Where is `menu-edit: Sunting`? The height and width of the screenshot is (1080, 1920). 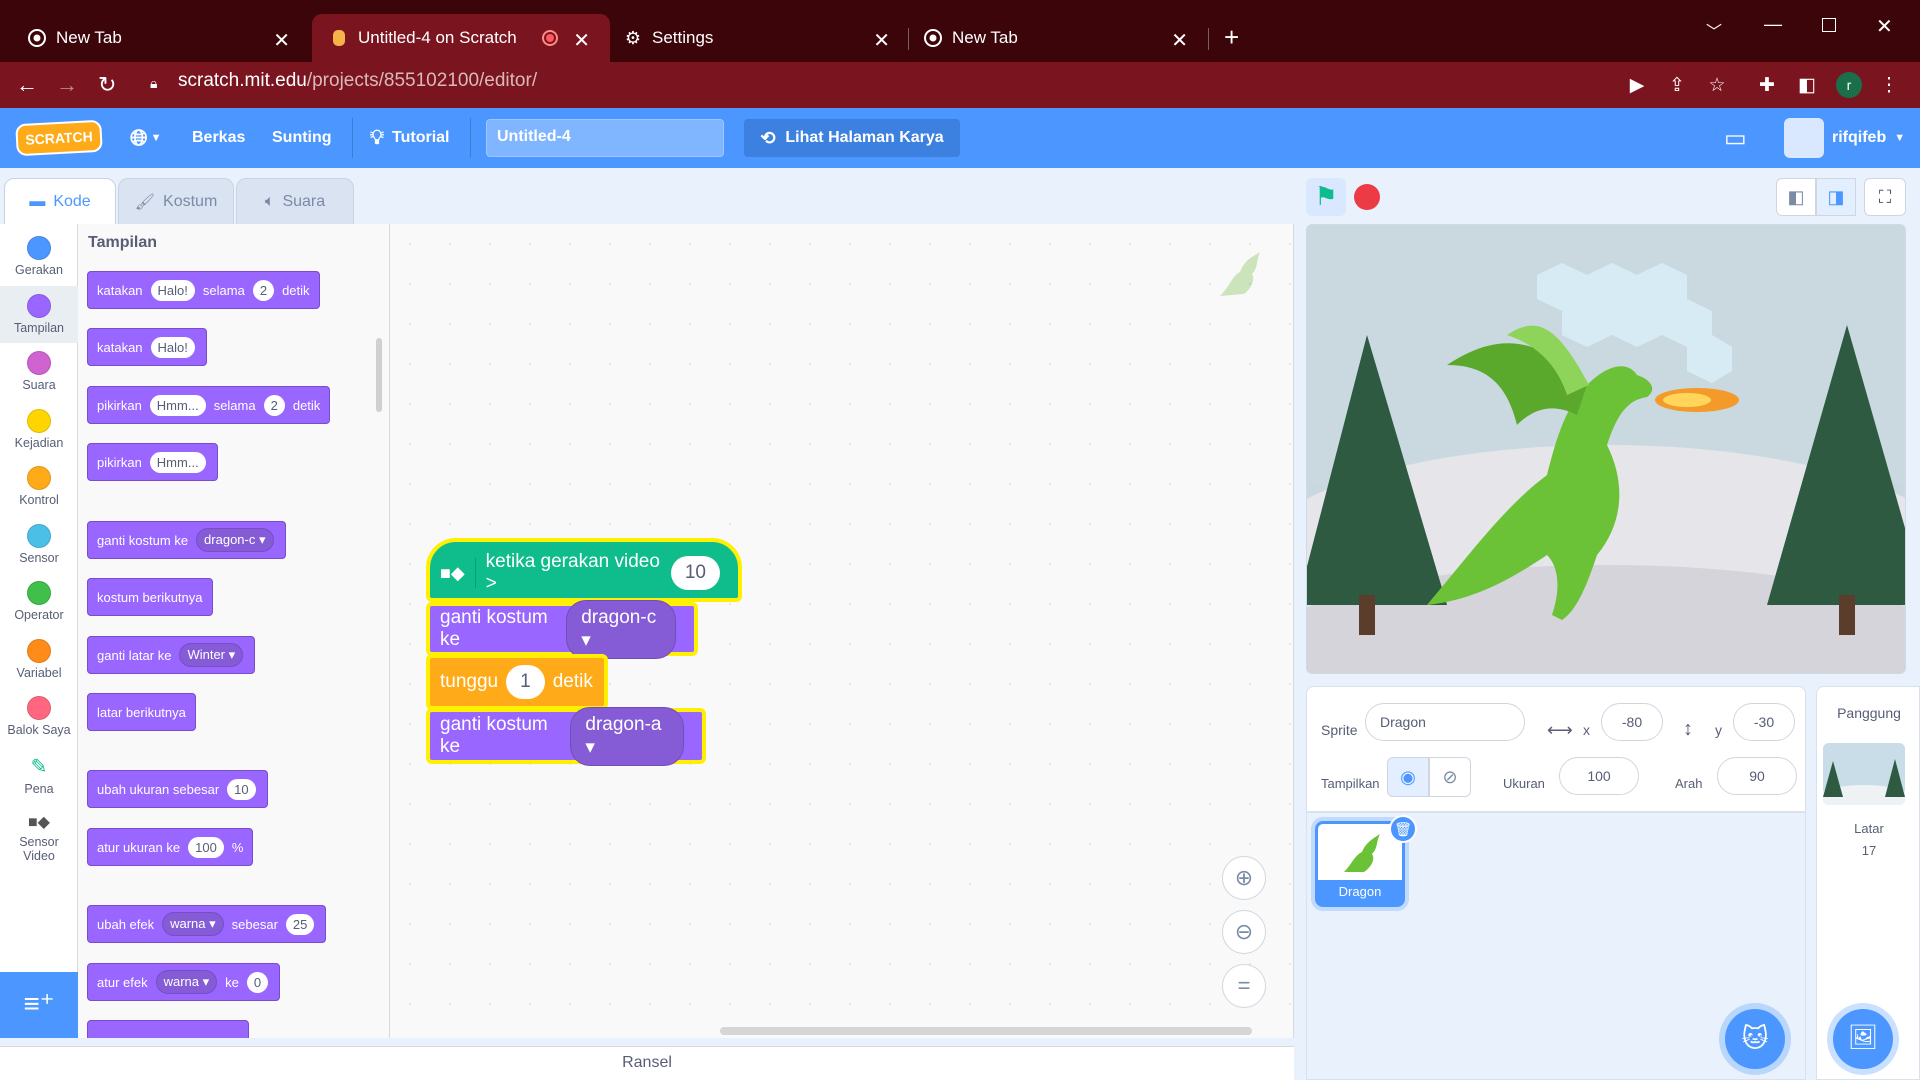 menu-edit: Sunting is located at coordinates (302, 138).